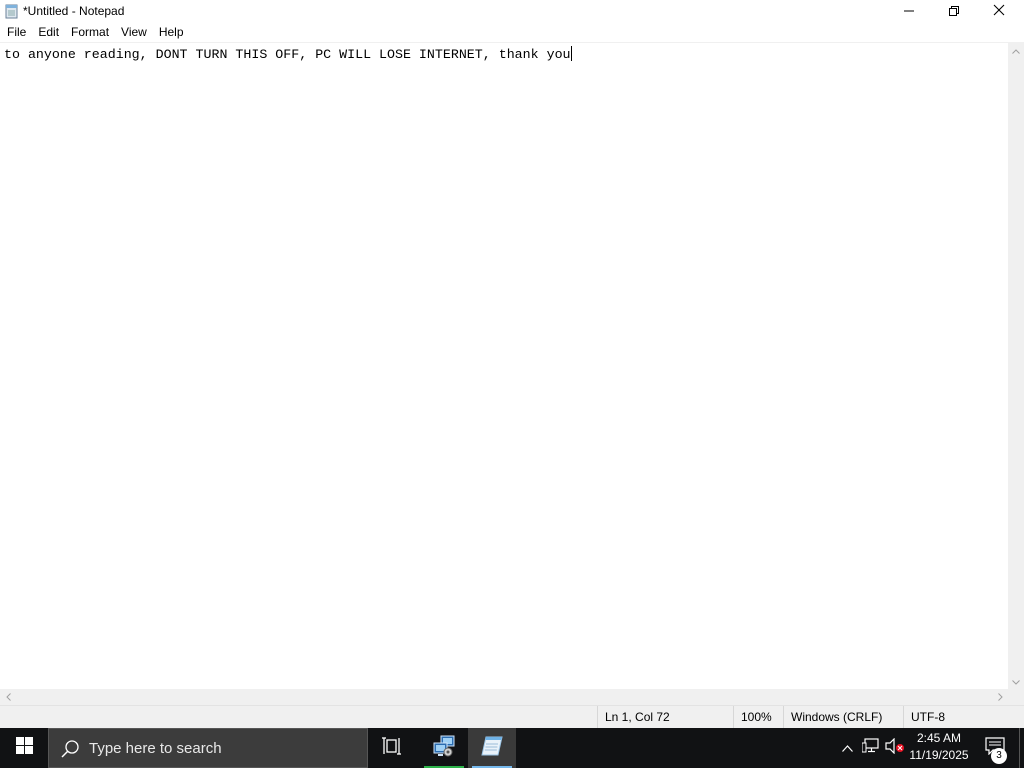 Image resolution: width=1024 pixels, height=768 pixels. I want to click on taskbar-app-notepad, so click(492, 748).